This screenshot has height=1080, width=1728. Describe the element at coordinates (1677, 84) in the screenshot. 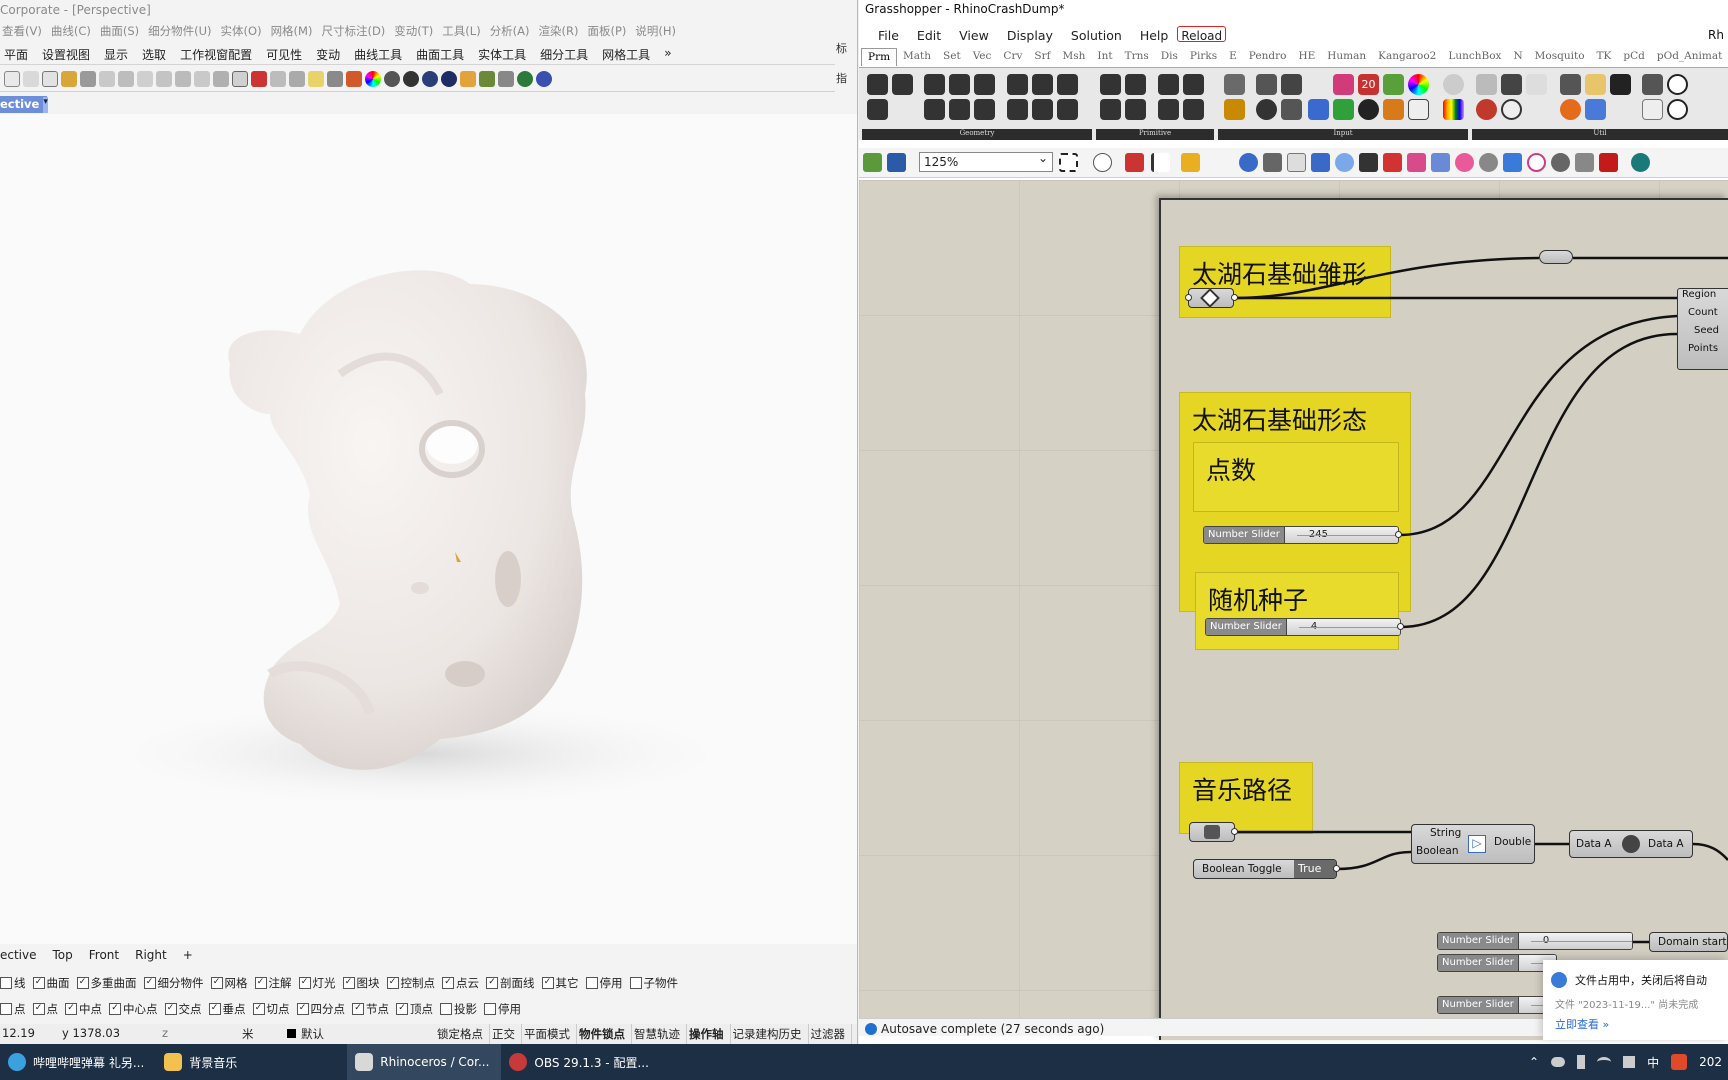

I see `search-icon` at that location.